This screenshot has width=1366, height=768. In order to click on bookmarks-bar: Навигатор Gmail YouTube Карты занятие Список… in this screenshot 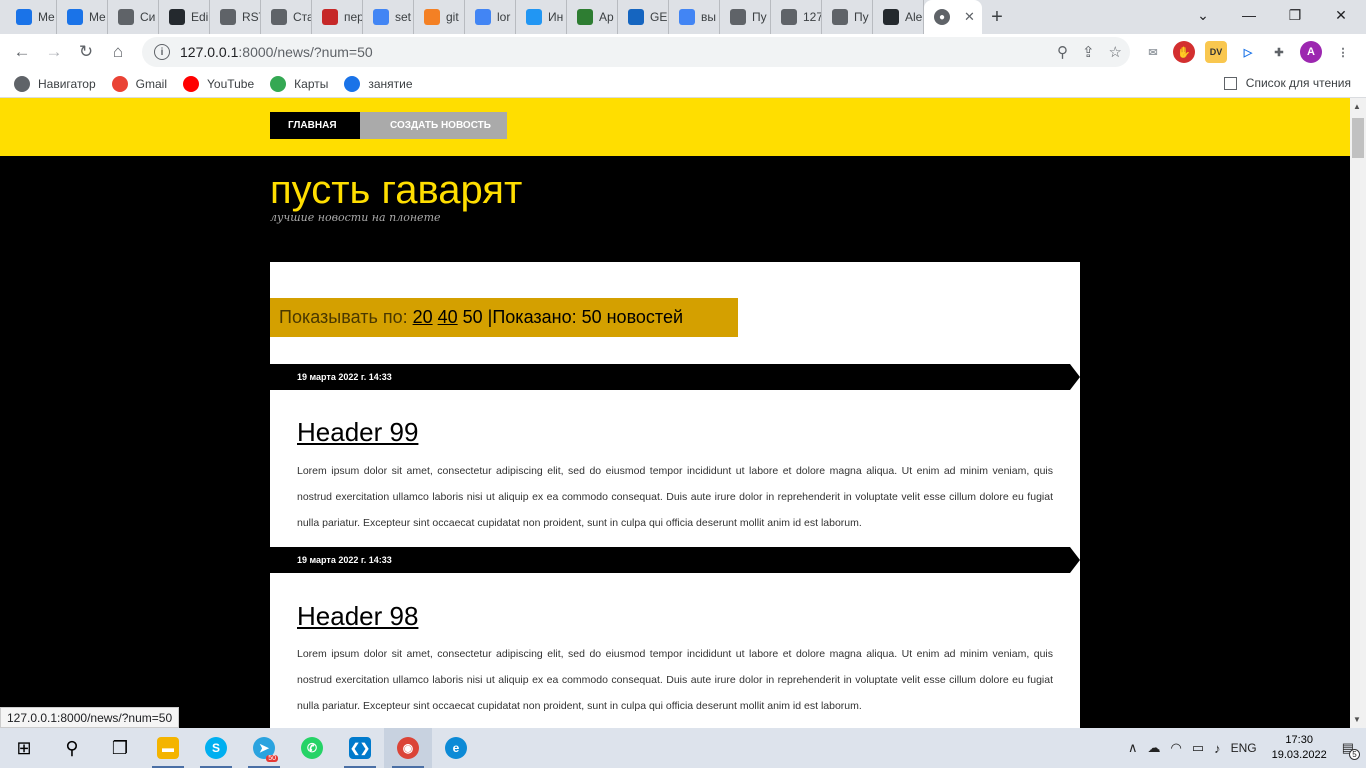, I will do `click(683, 84)`.